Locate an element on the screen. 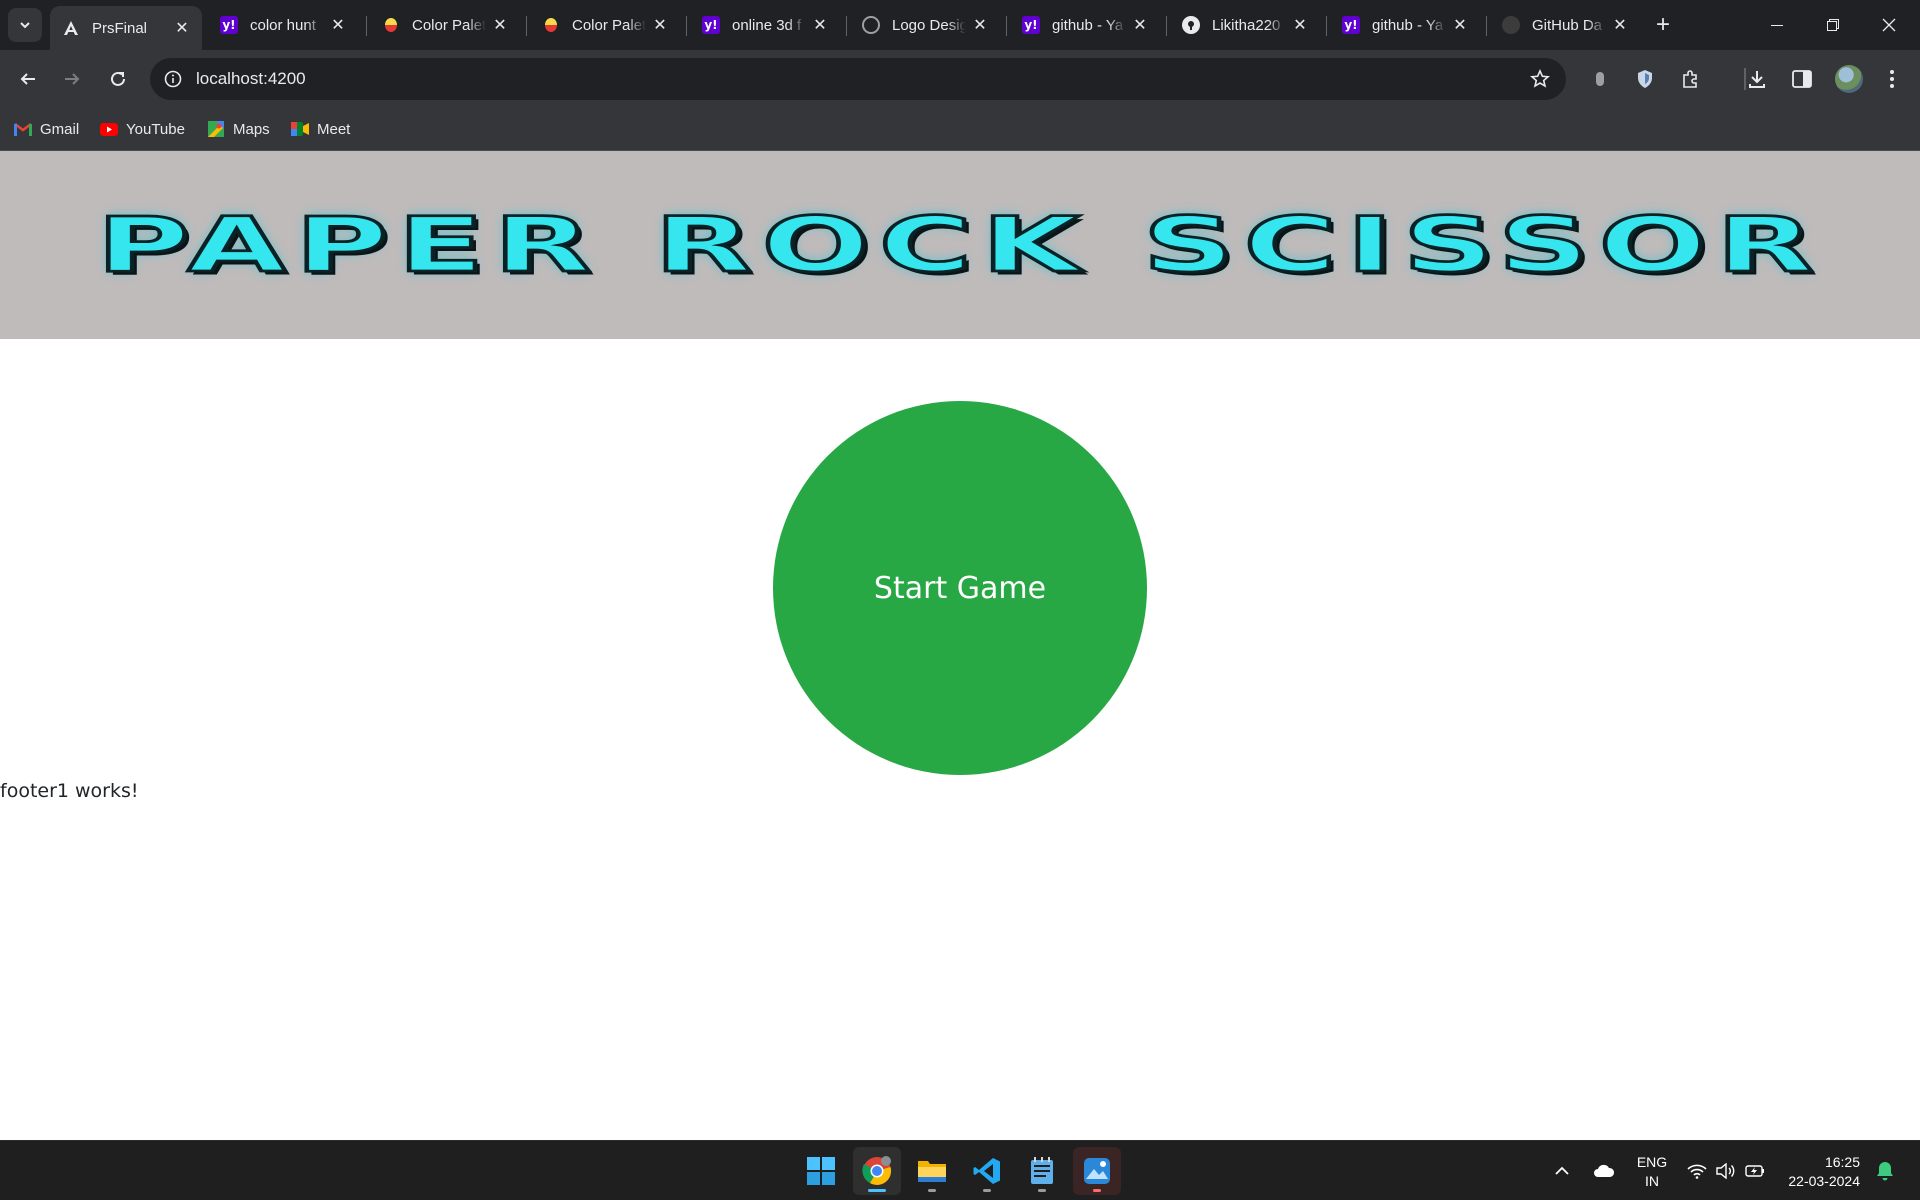 The image size is (1920, 1200). address-bar: localhost:4200 is located at coordinates (858, 79).